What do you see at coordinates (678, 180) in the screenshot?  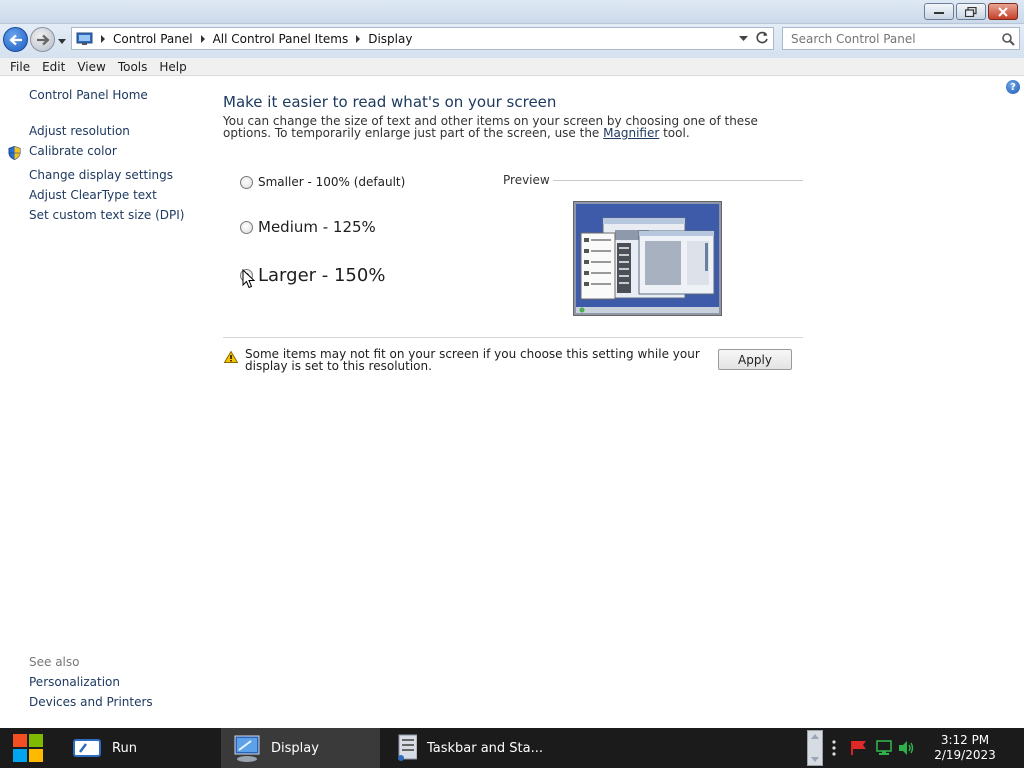 I see `preview-divider` at bounding box center [678, 180].